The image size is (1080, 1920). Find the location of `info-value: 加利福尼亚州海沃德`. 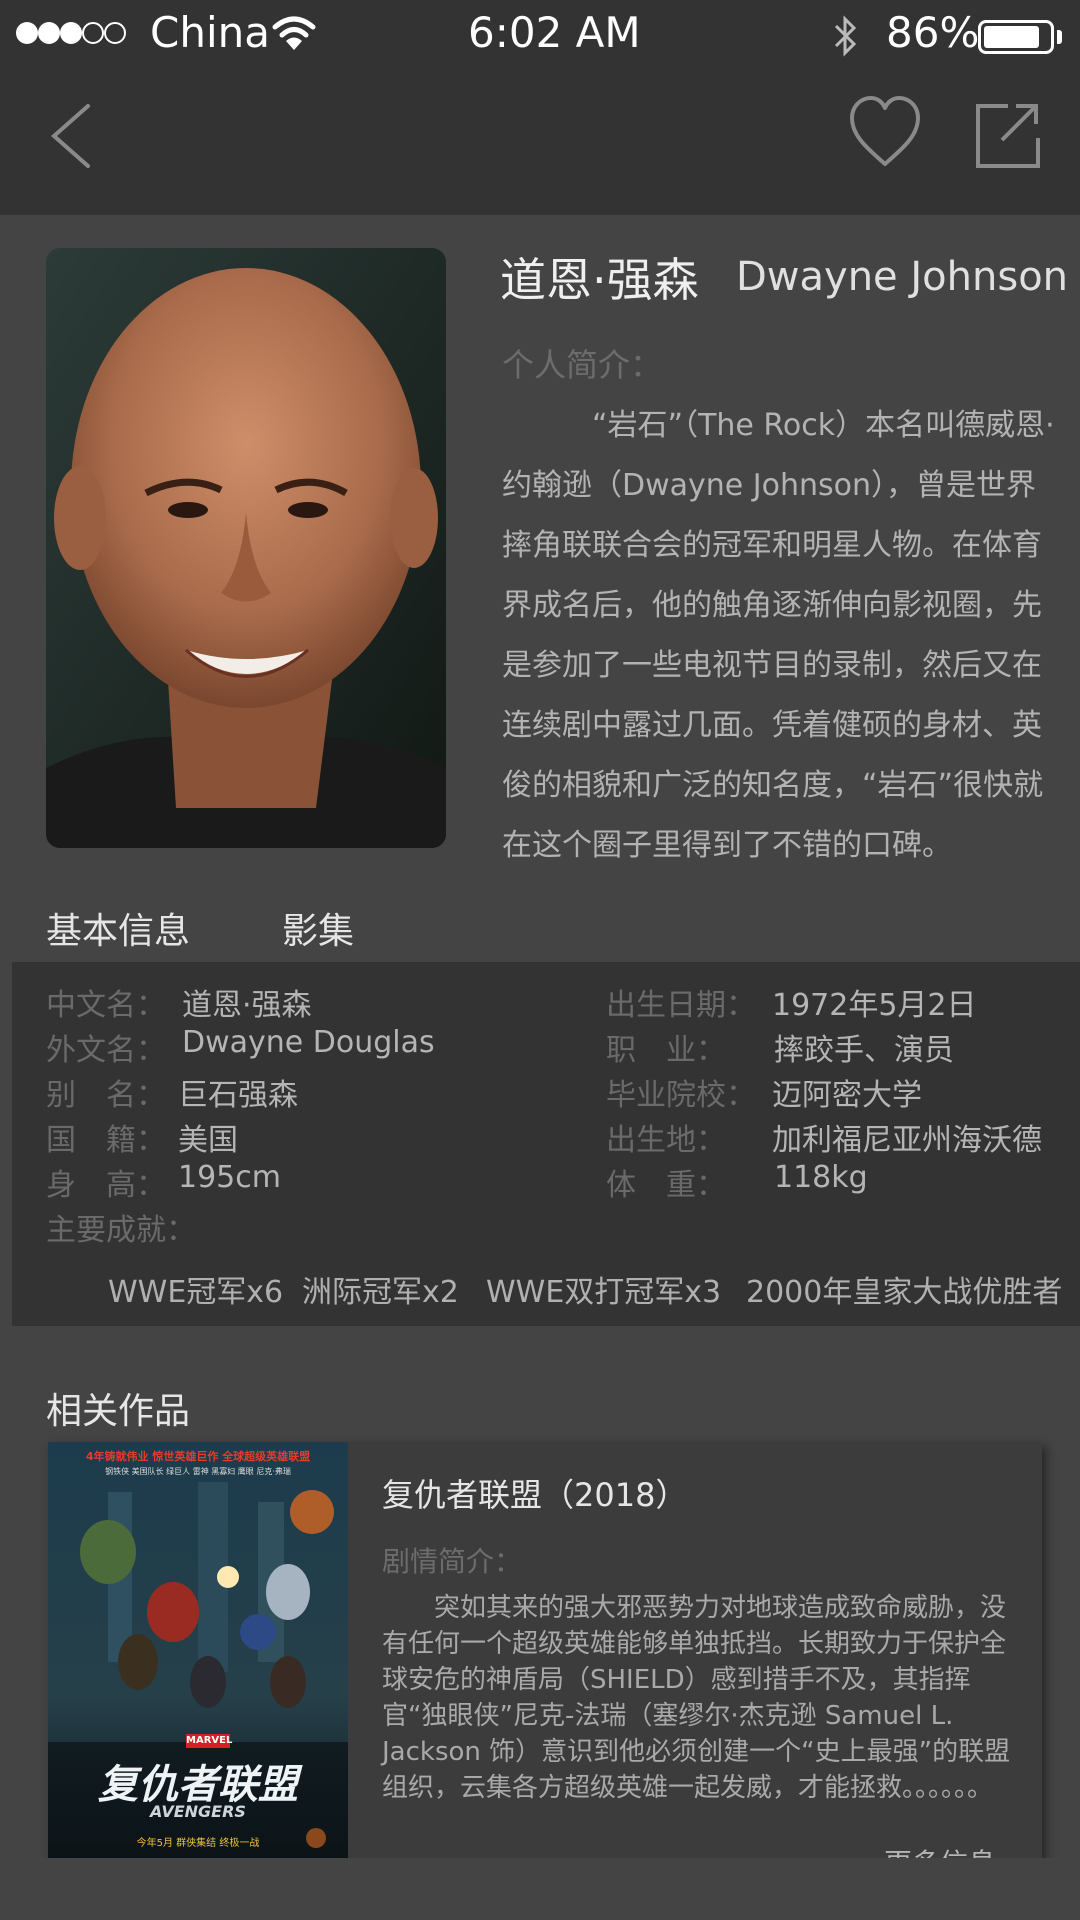

info-value: 加利福尼亚州海沃德 is located at coordinates (907, 1140).